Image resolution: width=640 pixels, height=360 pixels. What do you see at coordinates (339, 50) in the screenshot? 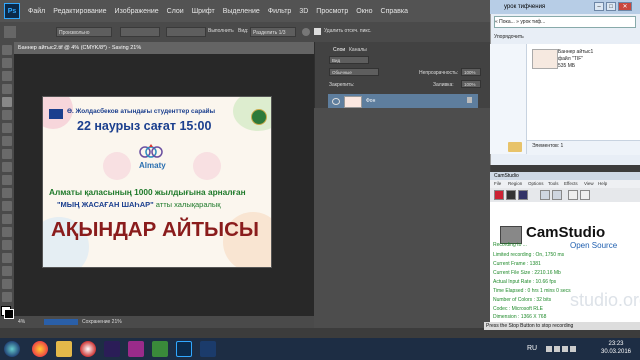
I see `tab-layers: Слои` at bounding box center [339, 50].